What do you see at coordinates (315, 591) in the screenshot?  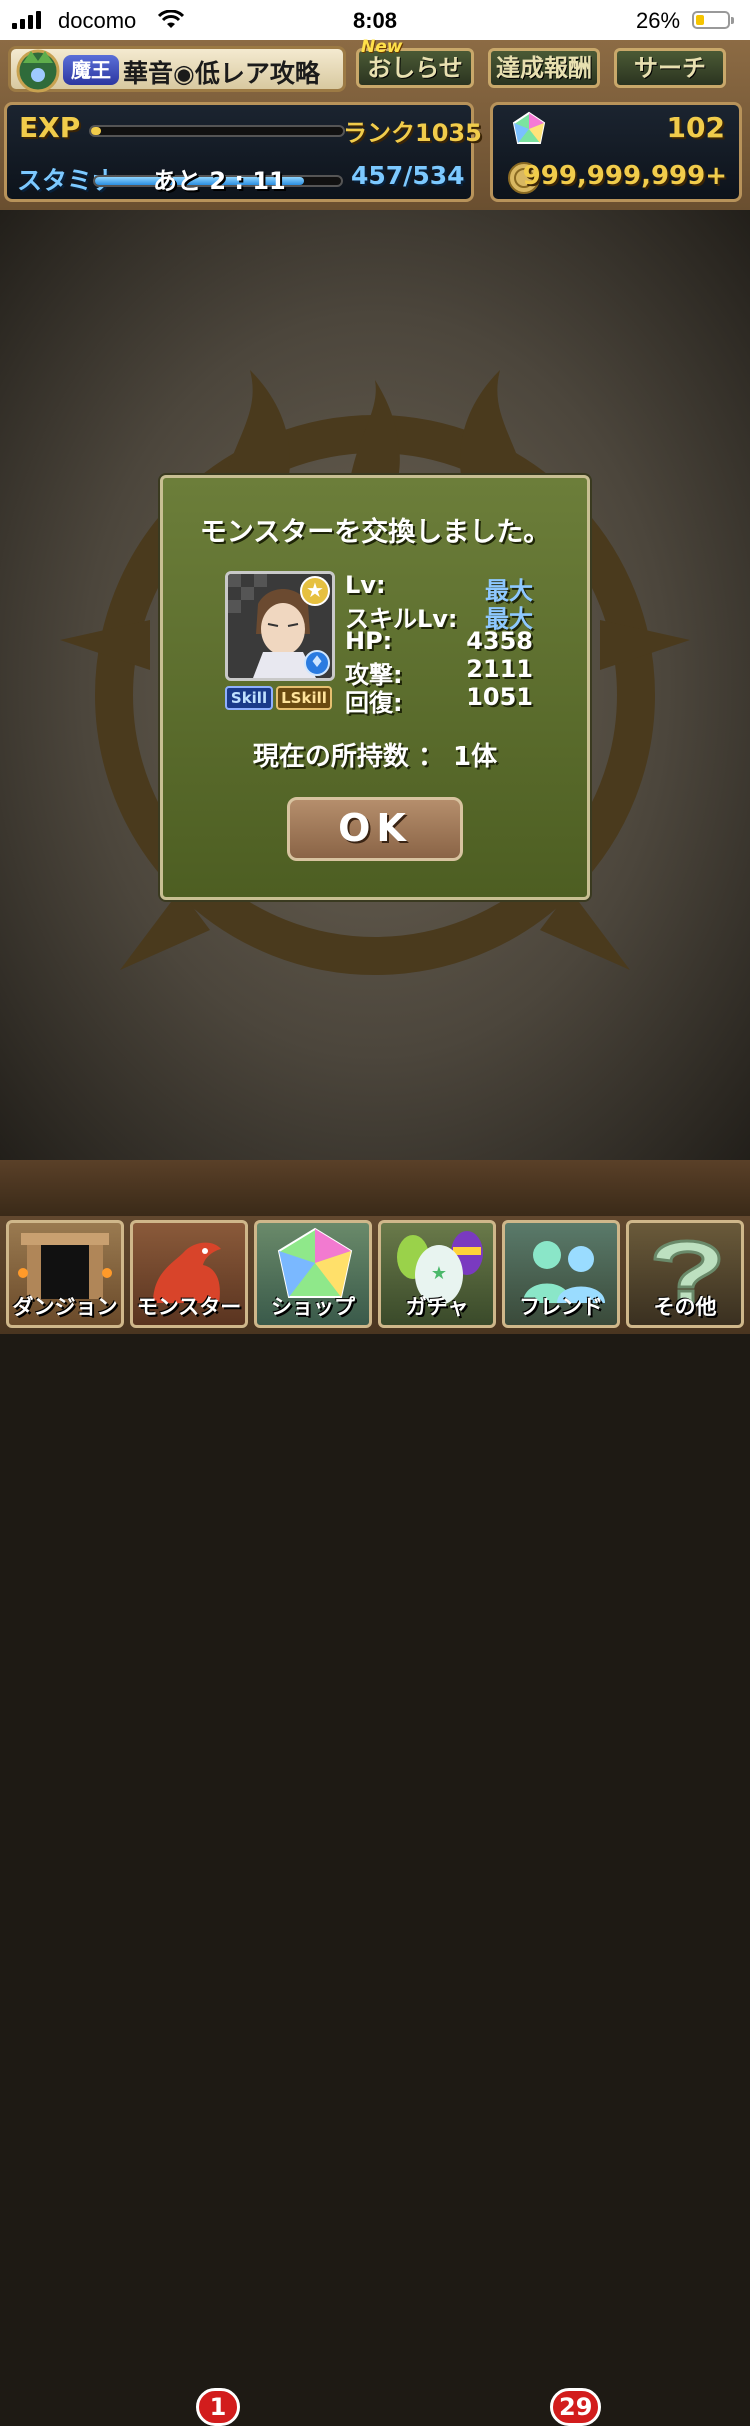 I see `star-icon: ★` at bounding box center [315, 591].